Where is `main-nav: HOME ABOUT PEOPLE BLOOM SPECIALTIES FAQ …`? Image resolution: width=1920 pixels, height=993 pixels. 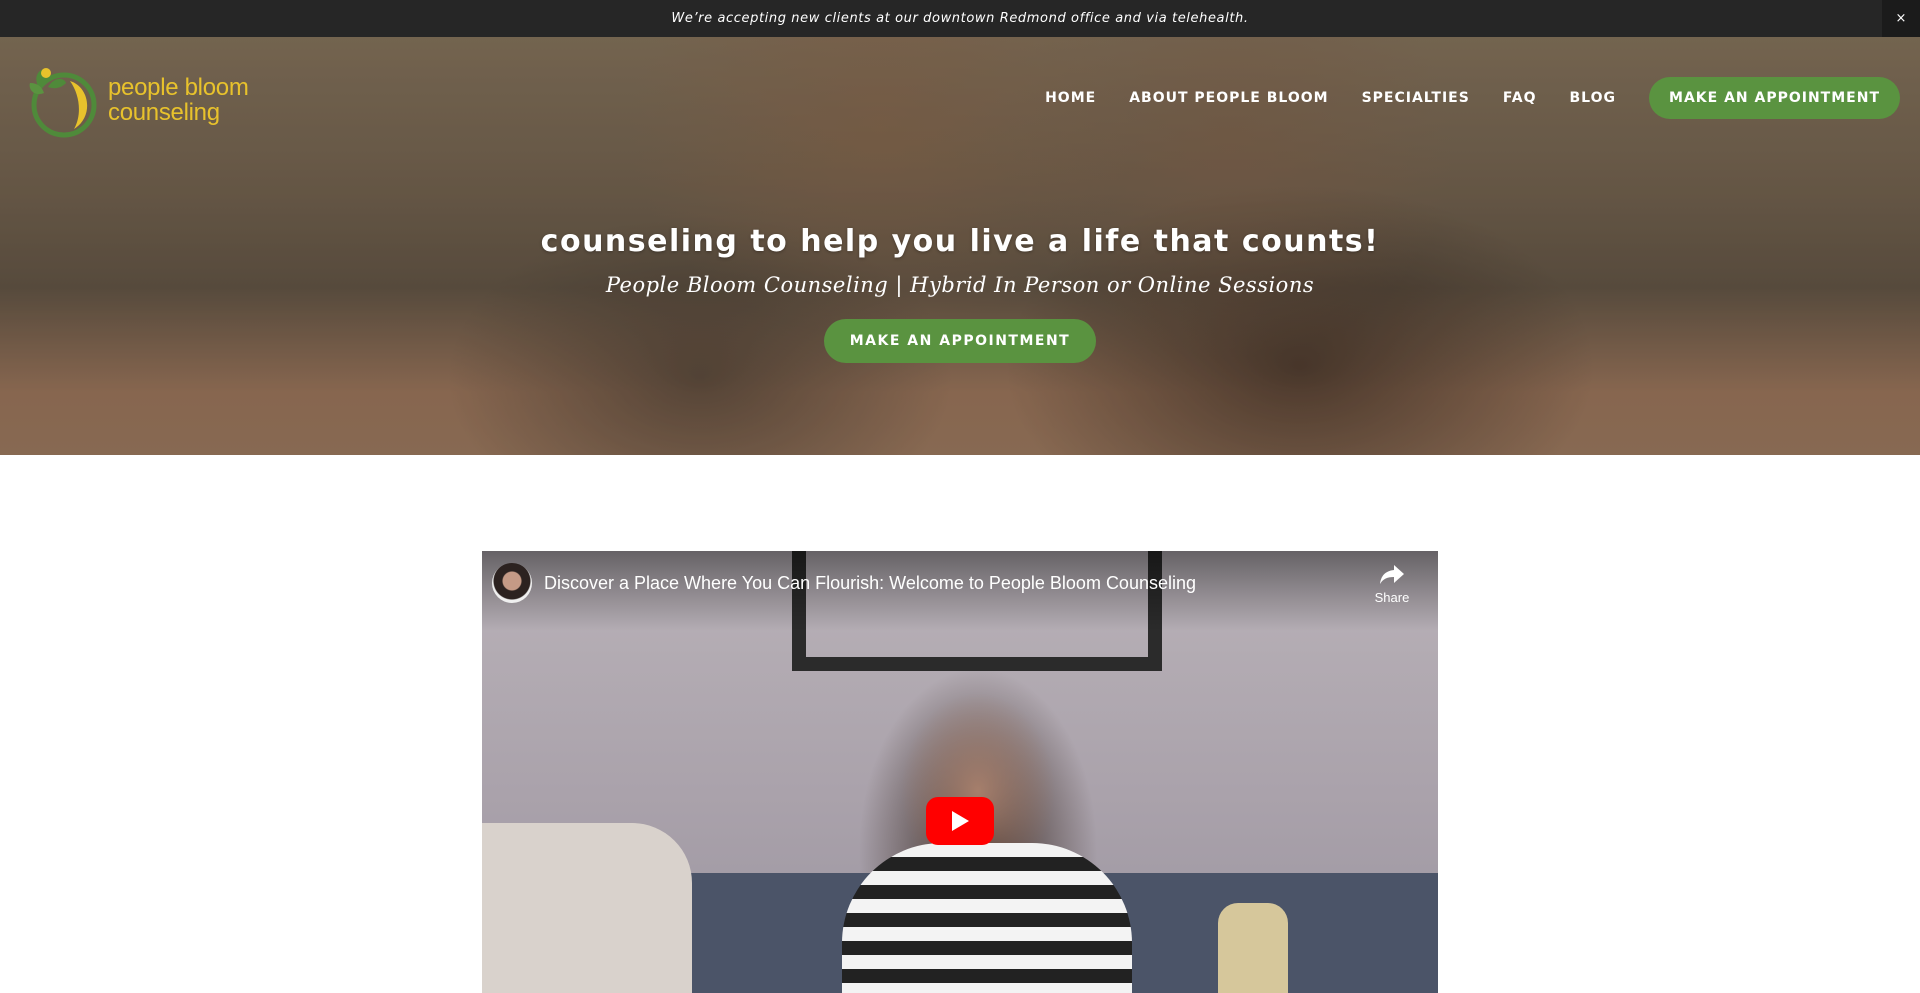 main-nav: HOME ABOUT PEOPLE BLOOM SPECIALTIES FAQ … is located at coordinates (1472, 98).